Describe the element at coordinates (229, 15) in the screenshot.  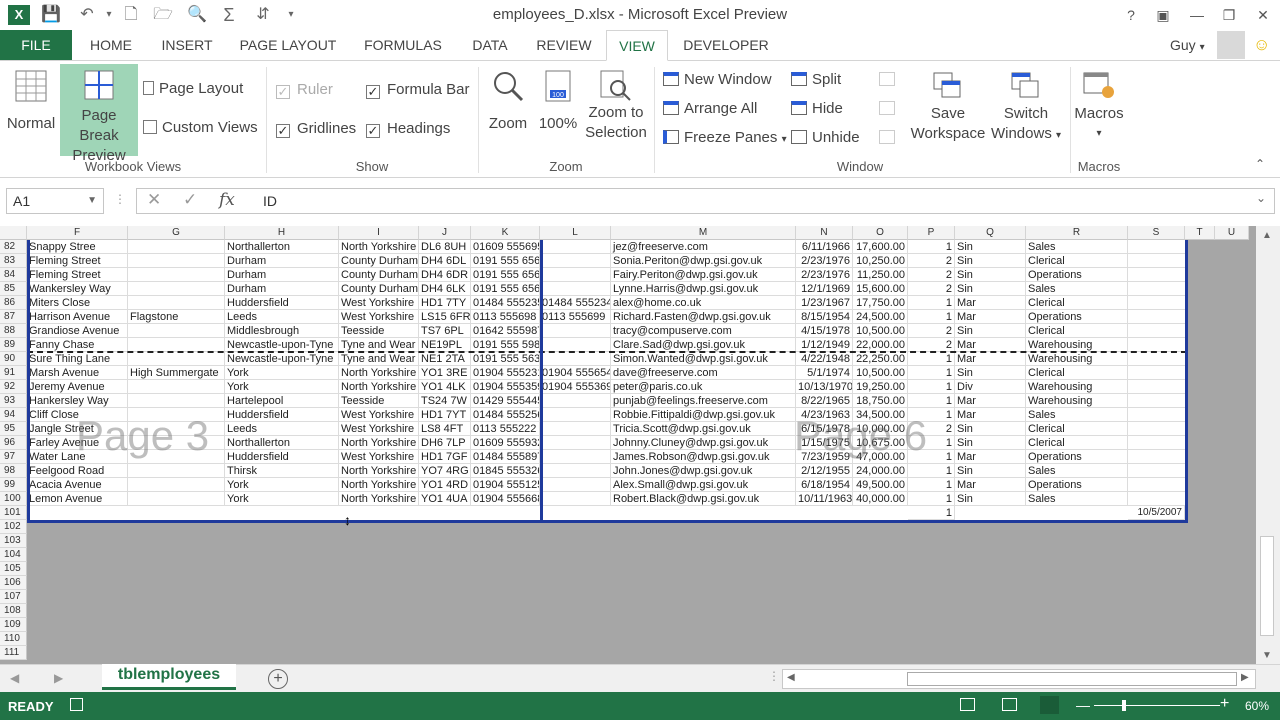
I see `autosum-icon: Σ` at that location.